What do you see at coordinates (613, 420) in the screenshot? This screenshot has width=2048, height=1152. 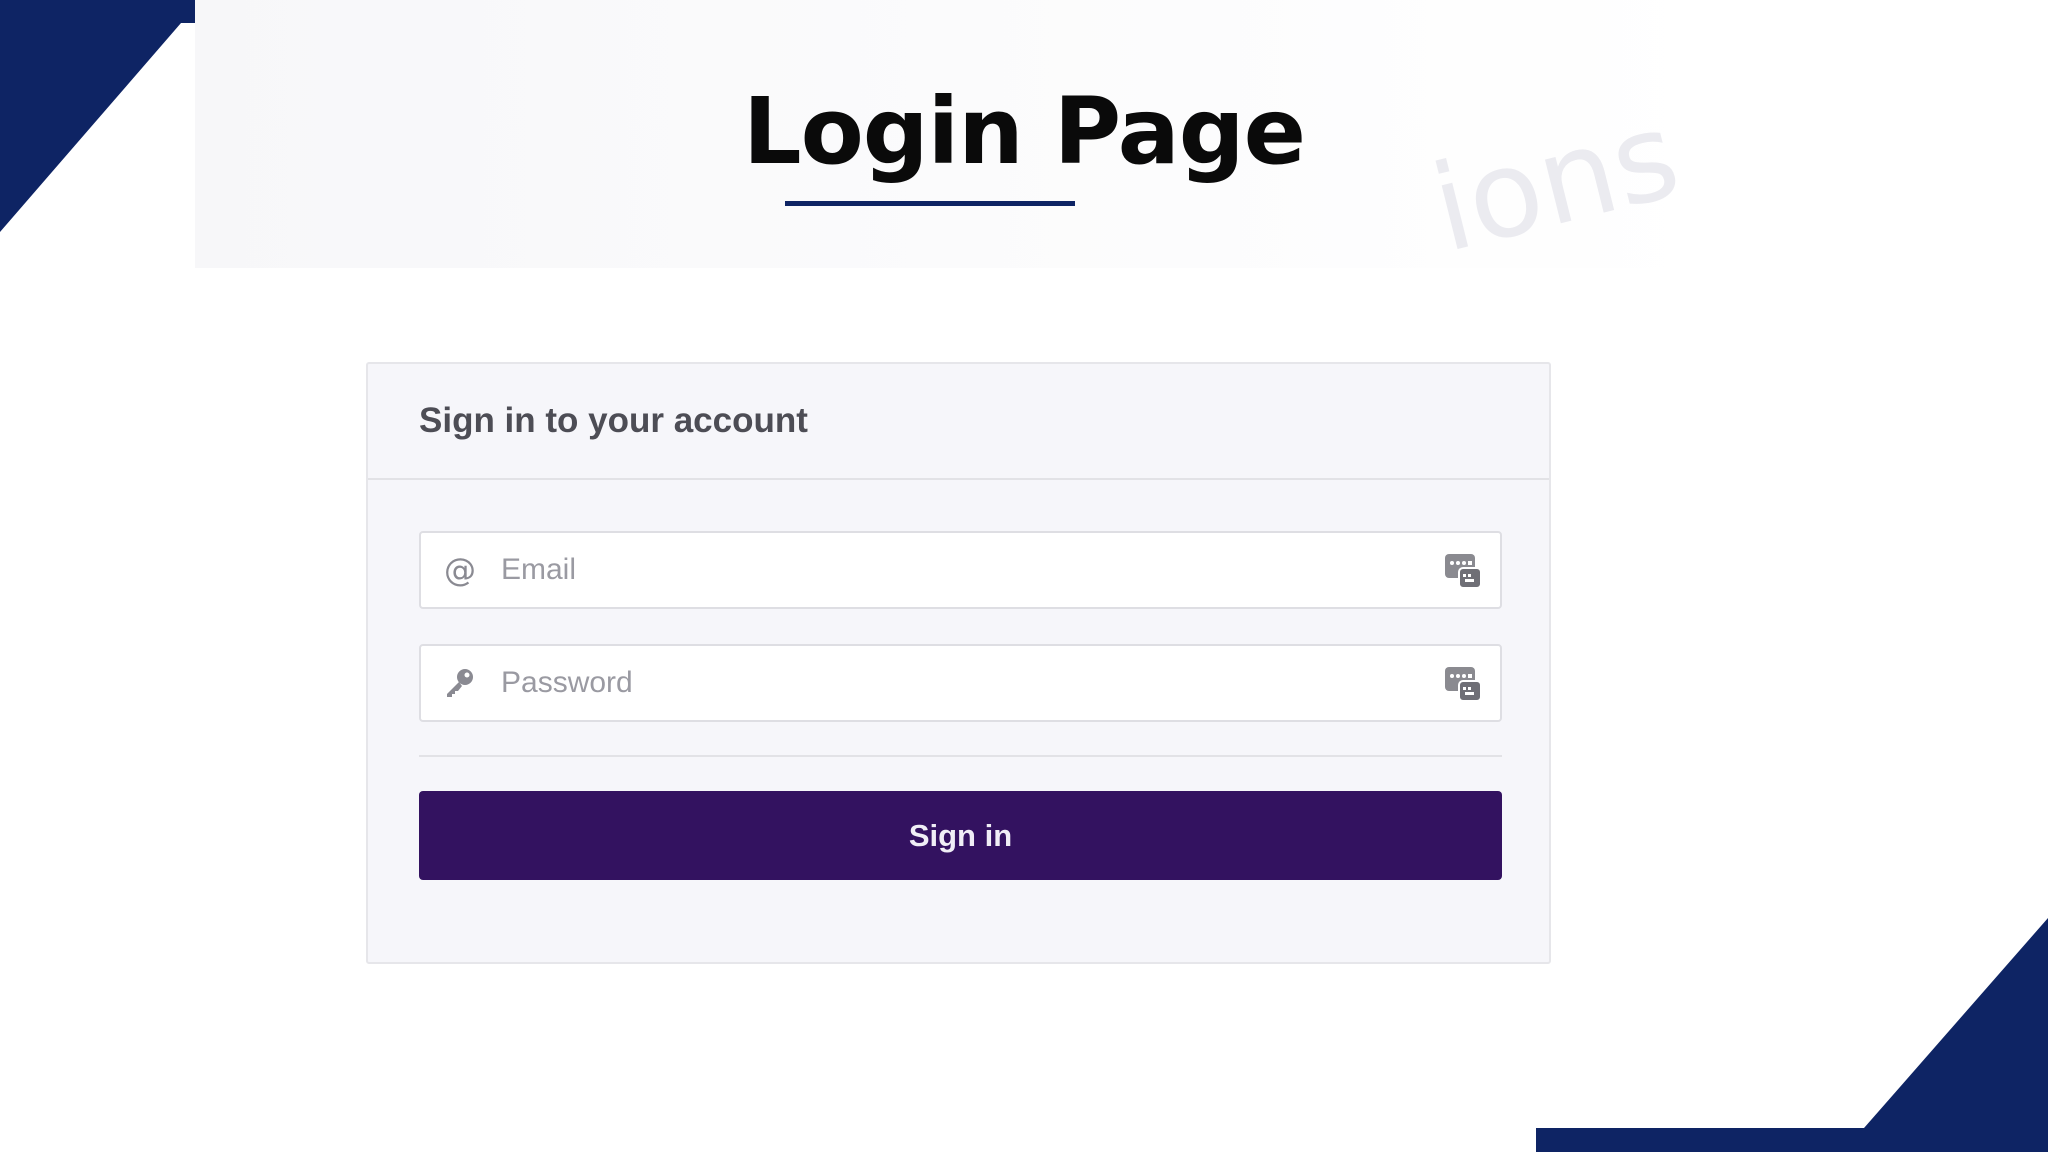 I see `card-heading: Sign in to your account` at bounding box center [613, 420].